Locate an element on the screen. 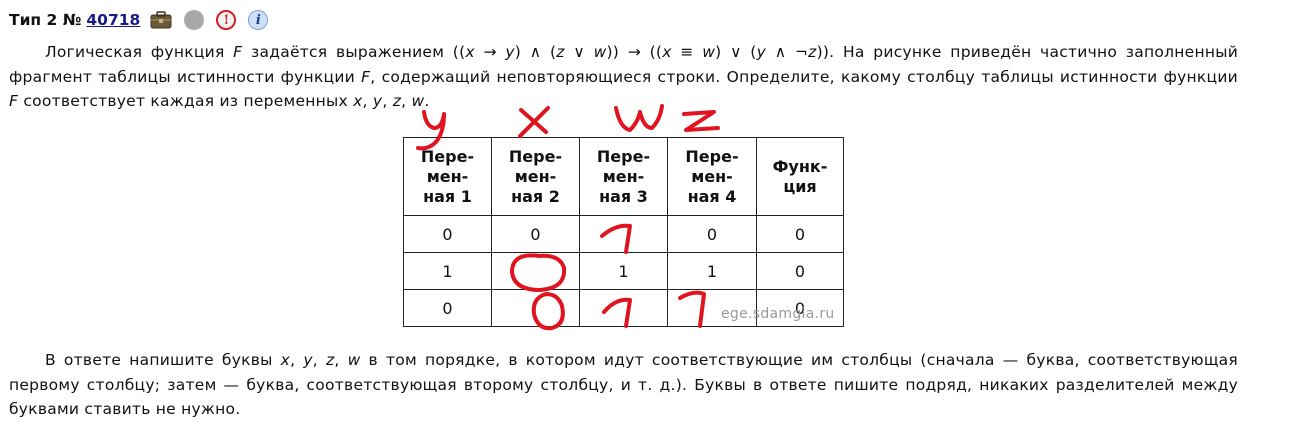  condition-text: )) → (( is located at coordinates (634, 52).